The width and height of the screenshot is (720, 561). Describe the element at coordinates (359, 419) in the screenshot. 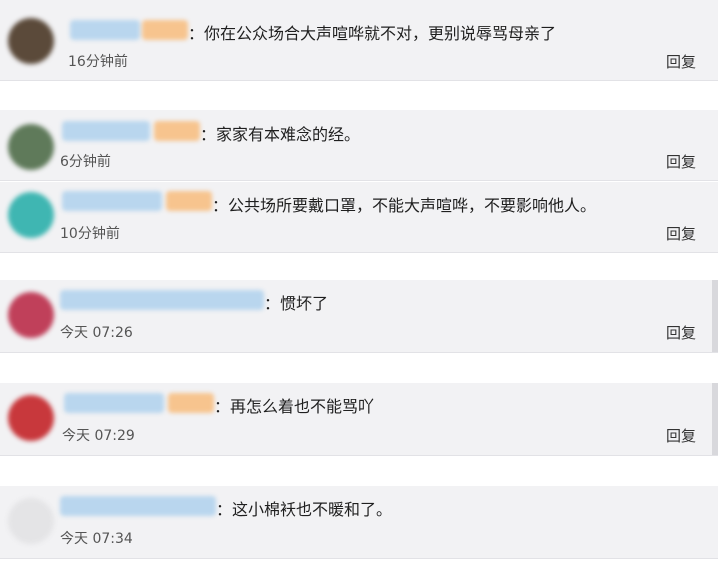

I see `comment-card: ：再怎么着也不能骂吖 今天 07:29 回复` at that location.